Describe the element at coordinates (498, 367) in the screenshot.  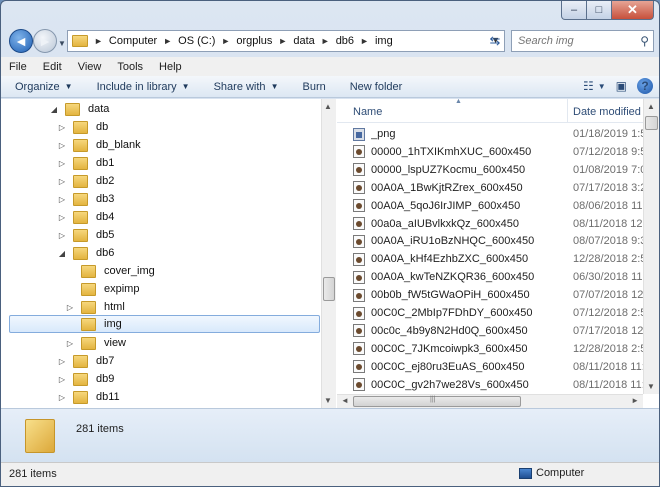
I see `file-row: 00C0C_ej80ru3EuAS_600x450 08/11/2018 11:` at that location.